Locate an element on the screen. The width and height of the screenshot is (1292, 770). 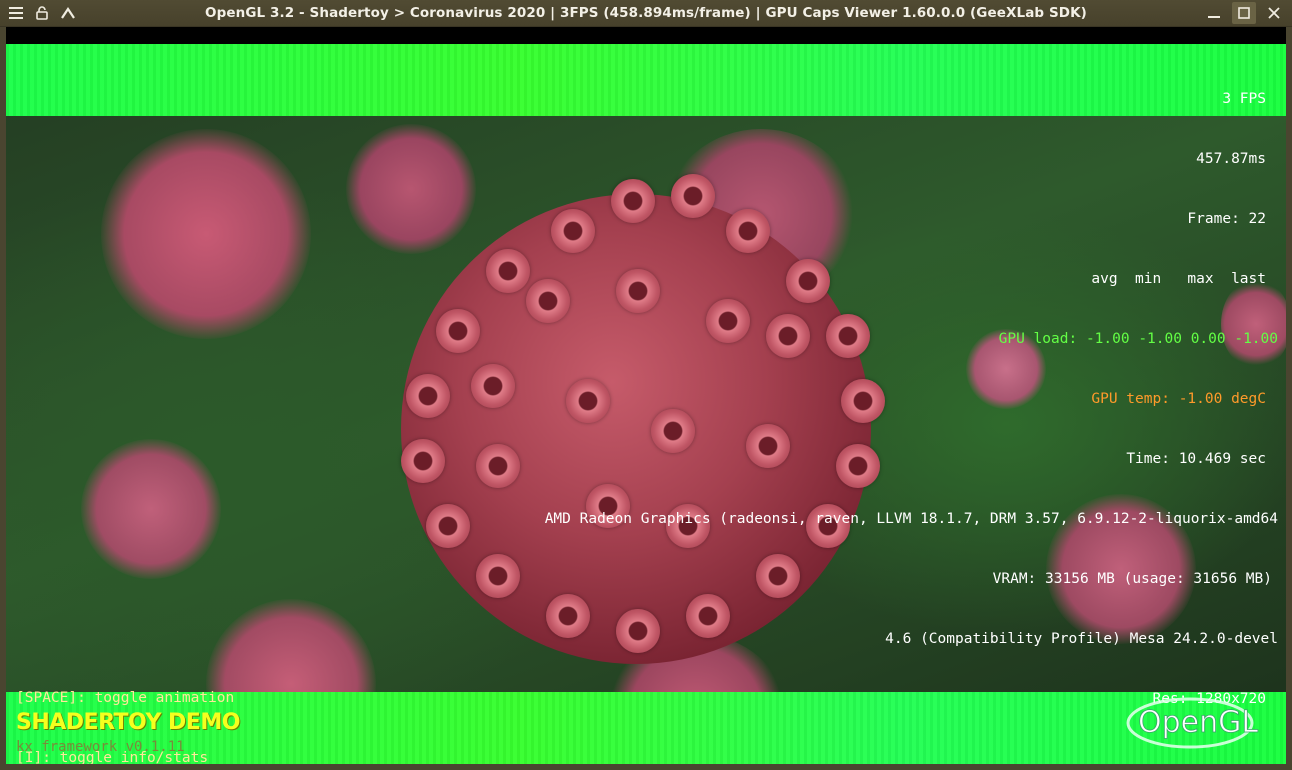
opengl-logo-text: OpenGL is located at coordinates (1198, 722).